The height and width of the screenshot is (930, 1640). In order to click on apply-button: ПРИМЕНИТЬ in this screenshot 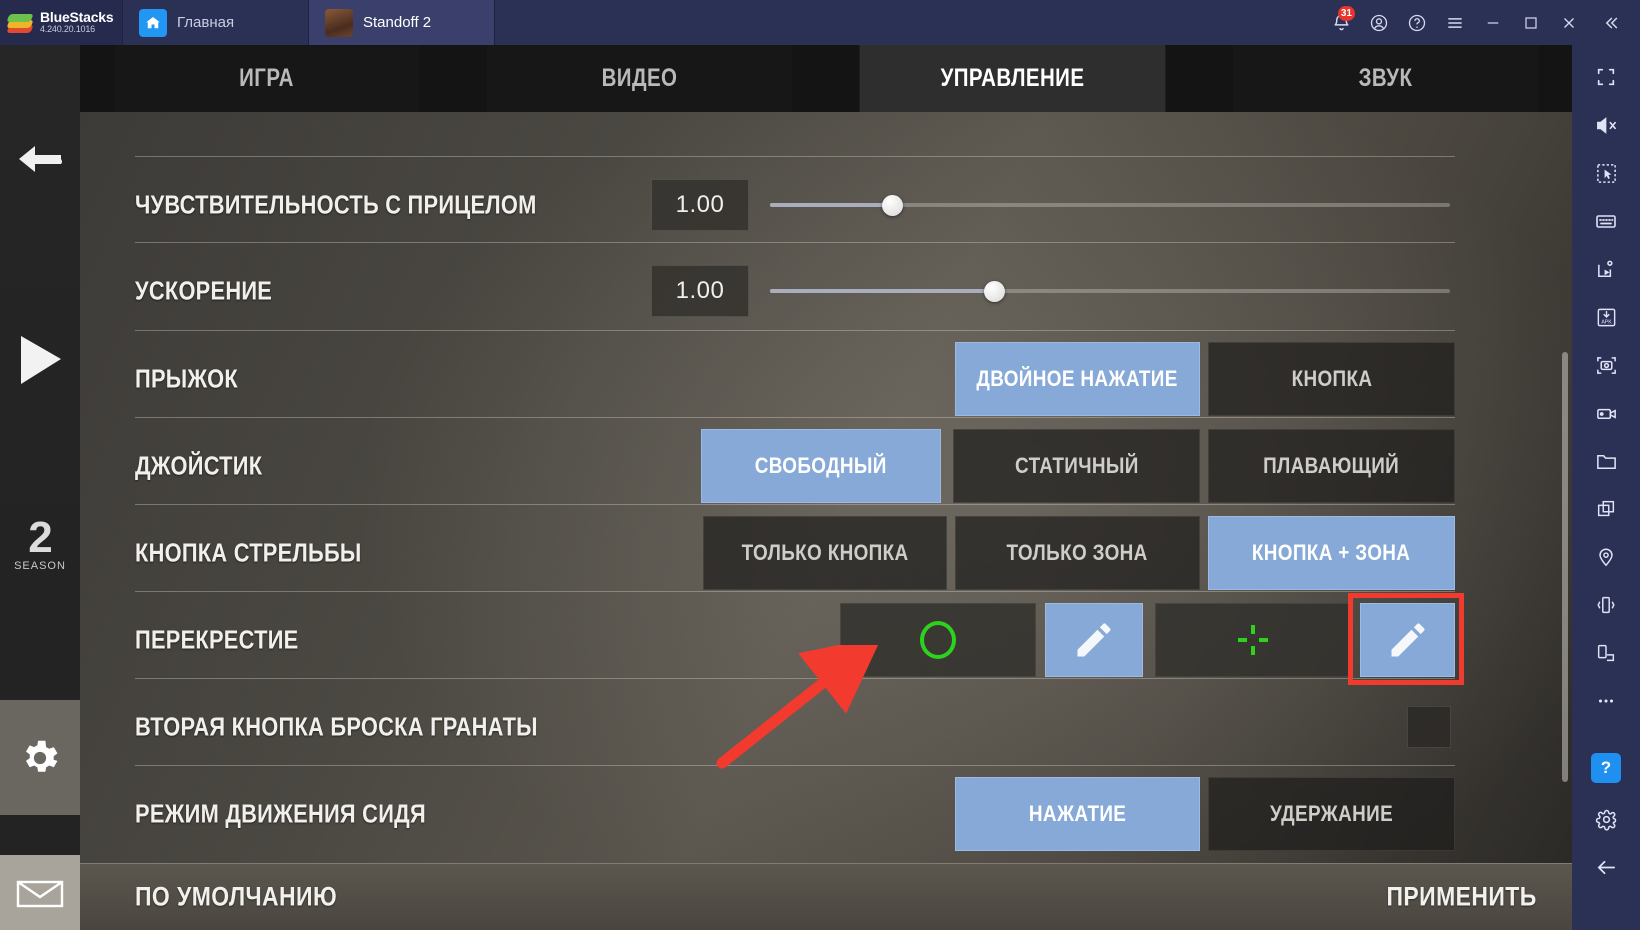, I will do `click(1462, 897)`.